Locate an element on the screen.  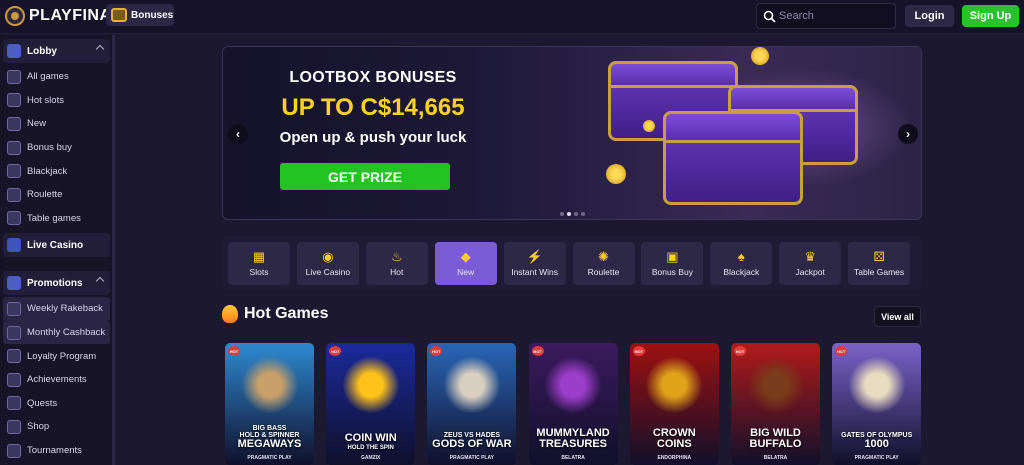
game-title: COIN WIN HOLD THE SPIN is located at coordinates (370, 442).